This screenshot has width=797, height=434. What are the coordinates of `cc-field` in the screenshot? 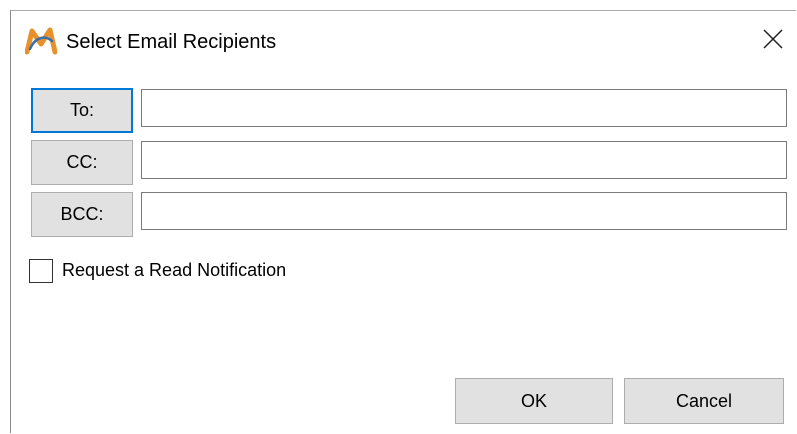 It's located at (464, 160).